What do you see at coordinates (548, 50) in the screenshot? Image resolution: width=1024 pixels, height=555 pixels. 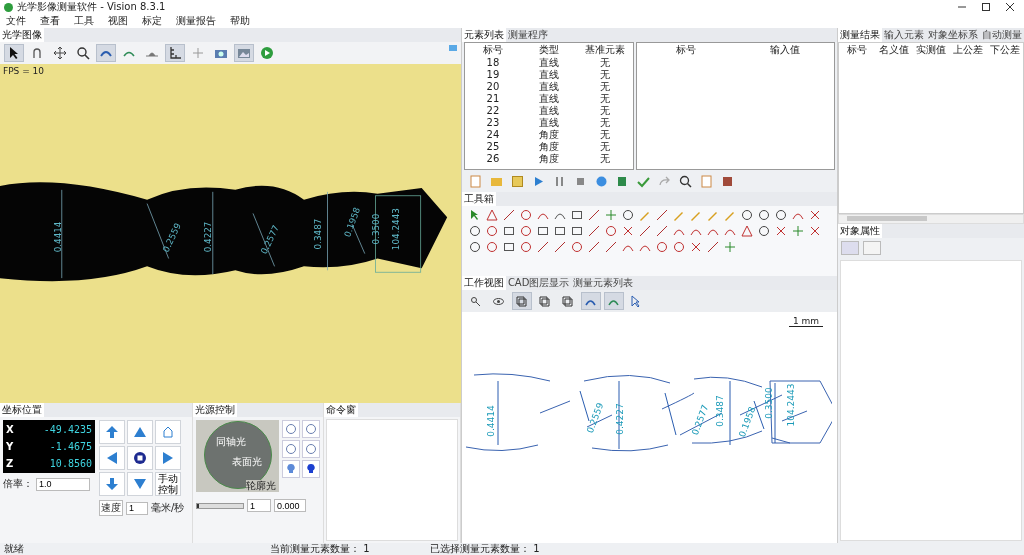 I see `column-header: 类型` at bounding box center [548, 50].